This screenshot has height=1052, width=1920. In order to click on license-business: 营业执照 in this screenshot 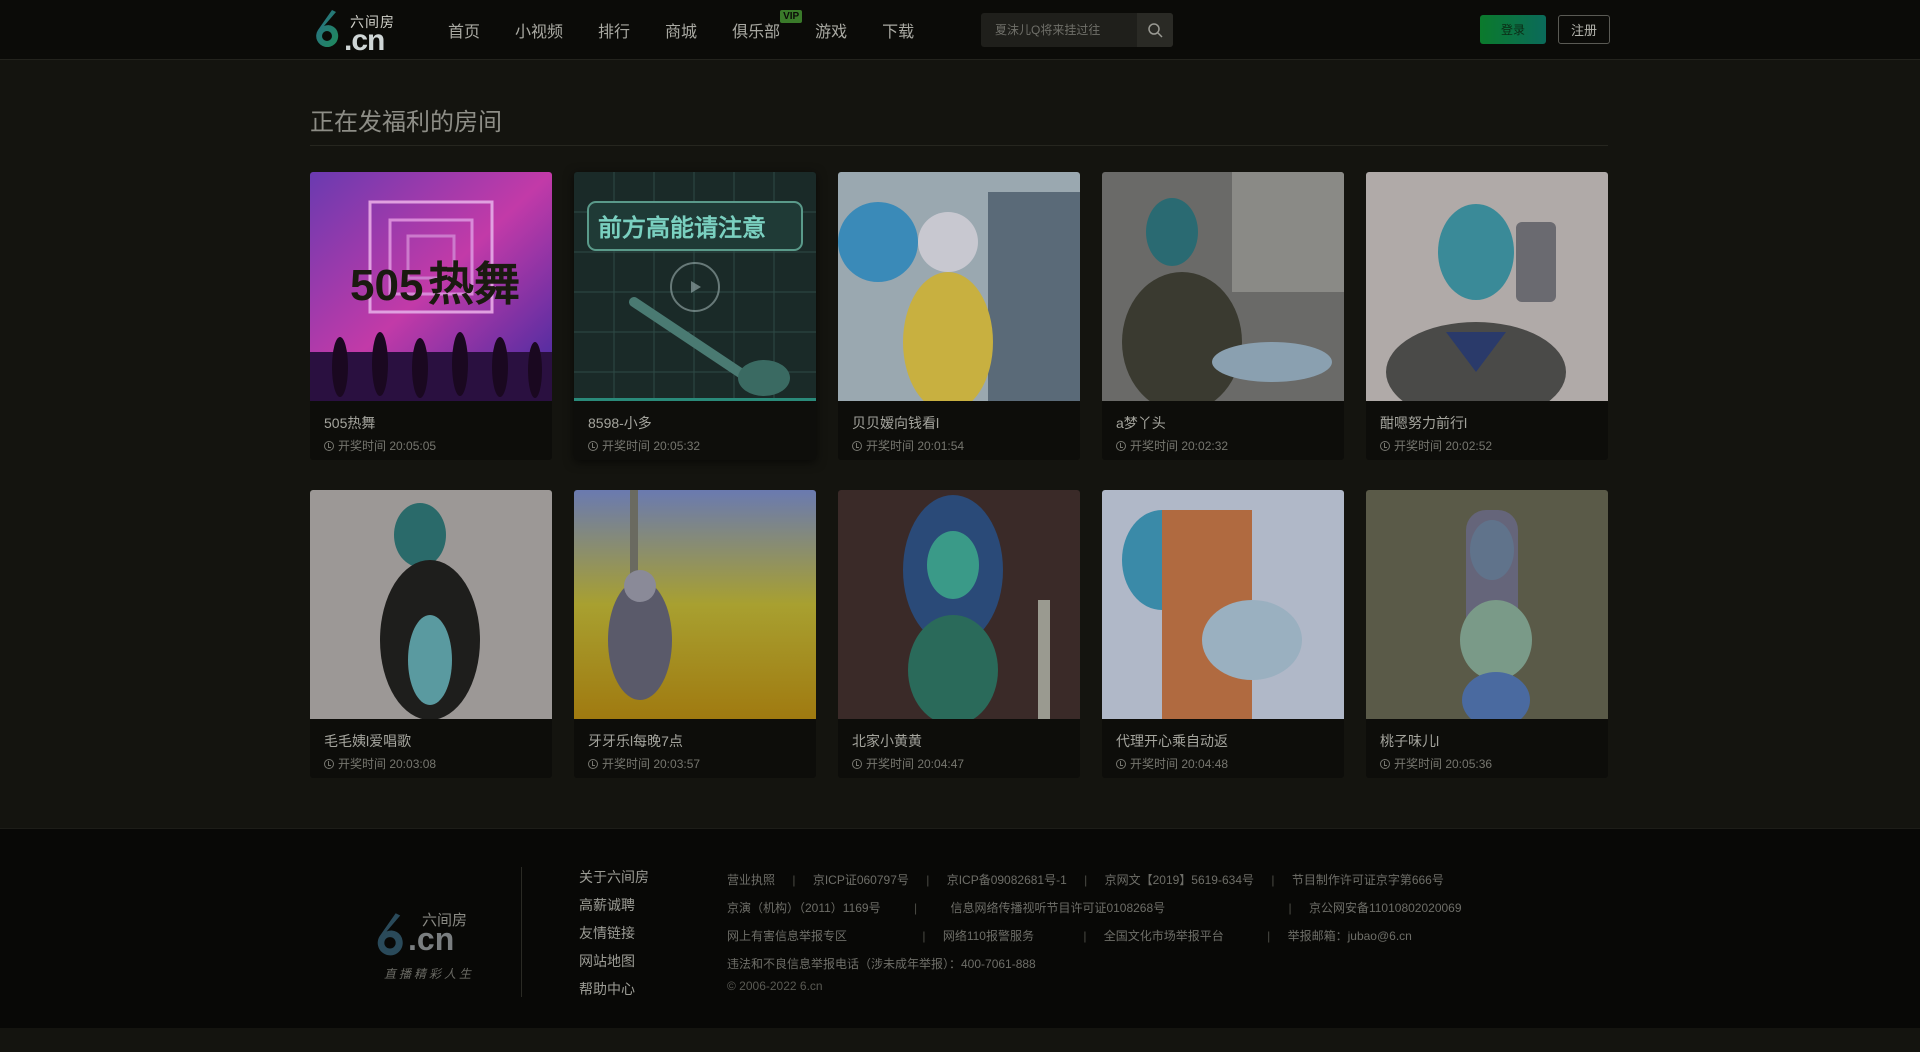, I will do `click(751, 880)`.